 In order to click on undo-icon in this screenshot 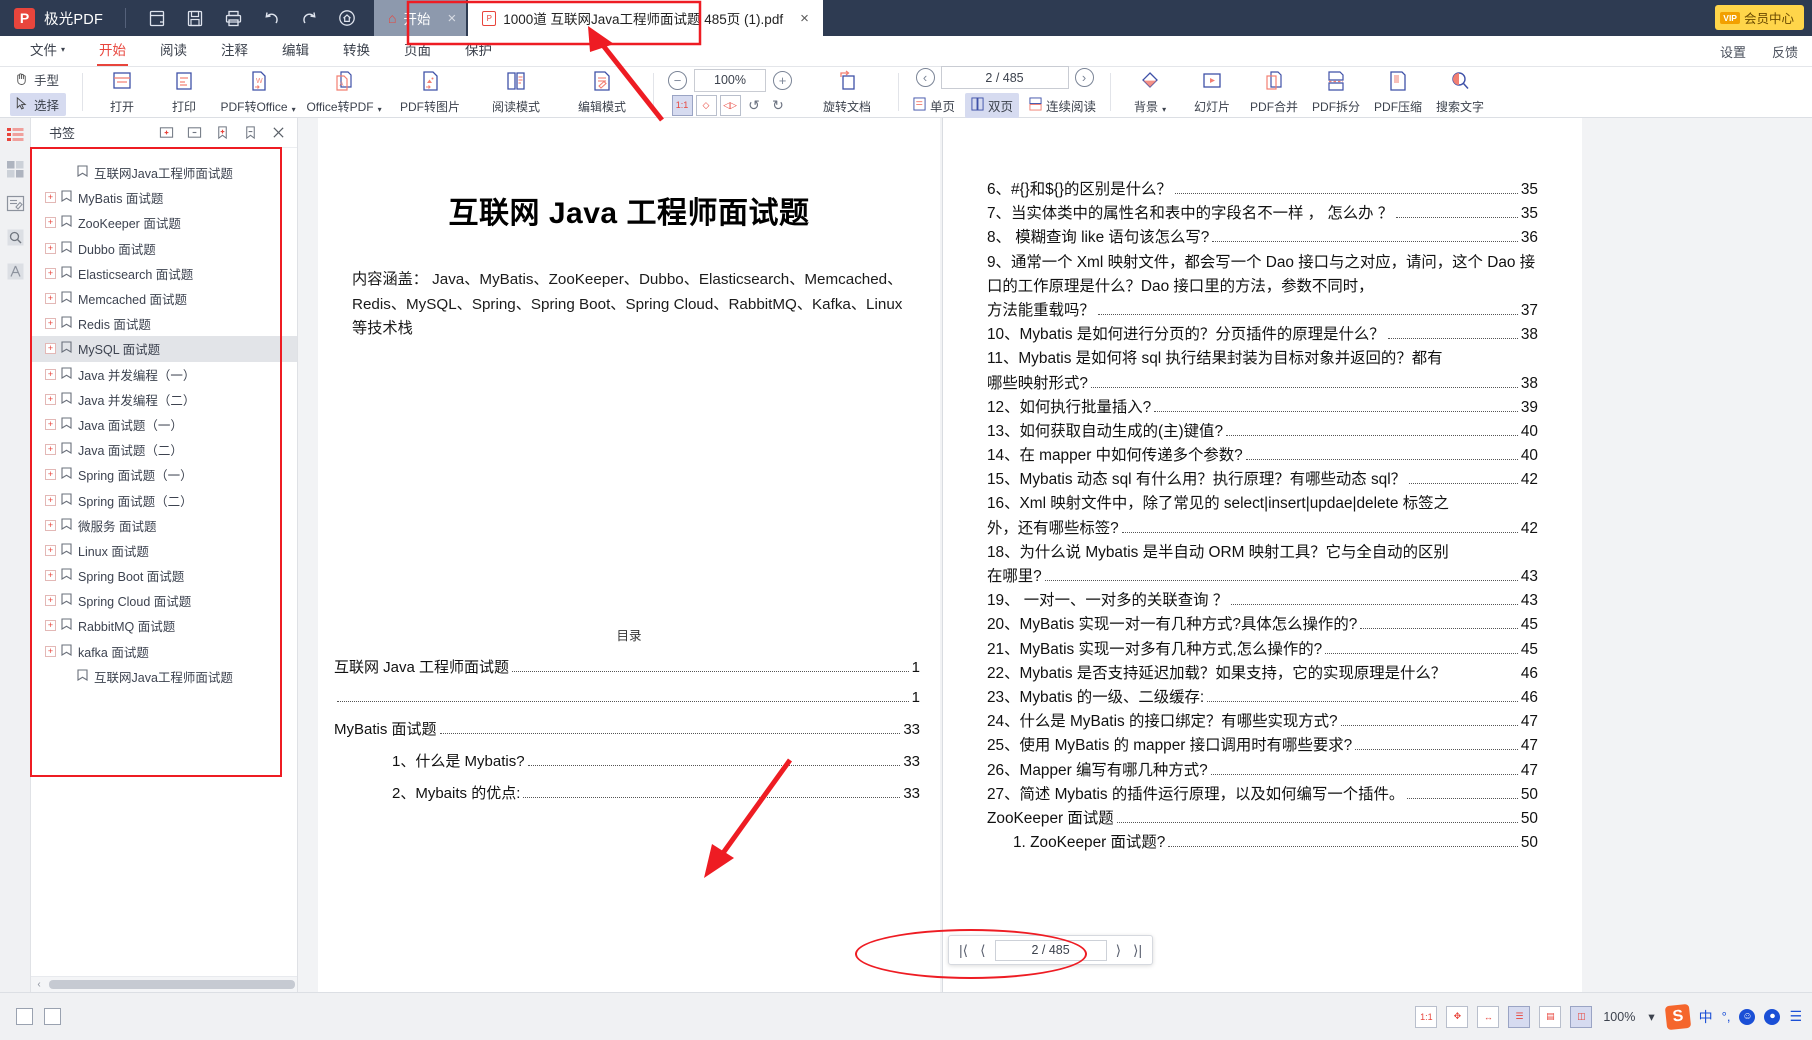, I will do `click(271, 18)`.